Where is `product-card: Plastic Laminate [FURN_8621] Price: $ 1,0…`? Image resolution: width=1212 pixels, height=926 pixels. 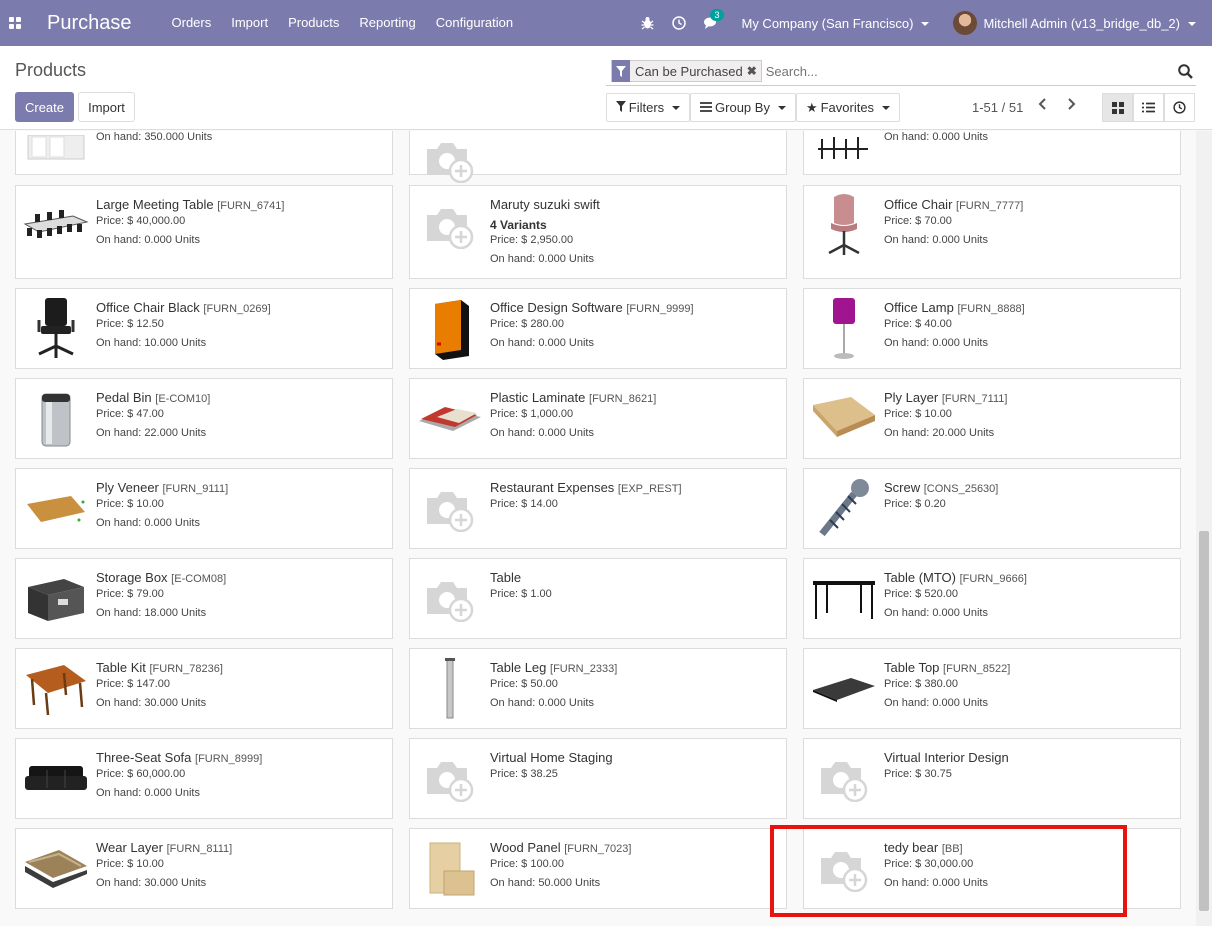
product-card: Plastic Laminate [FURN_8621] Price: $ 1,0… is located at coordinates (598, 418).